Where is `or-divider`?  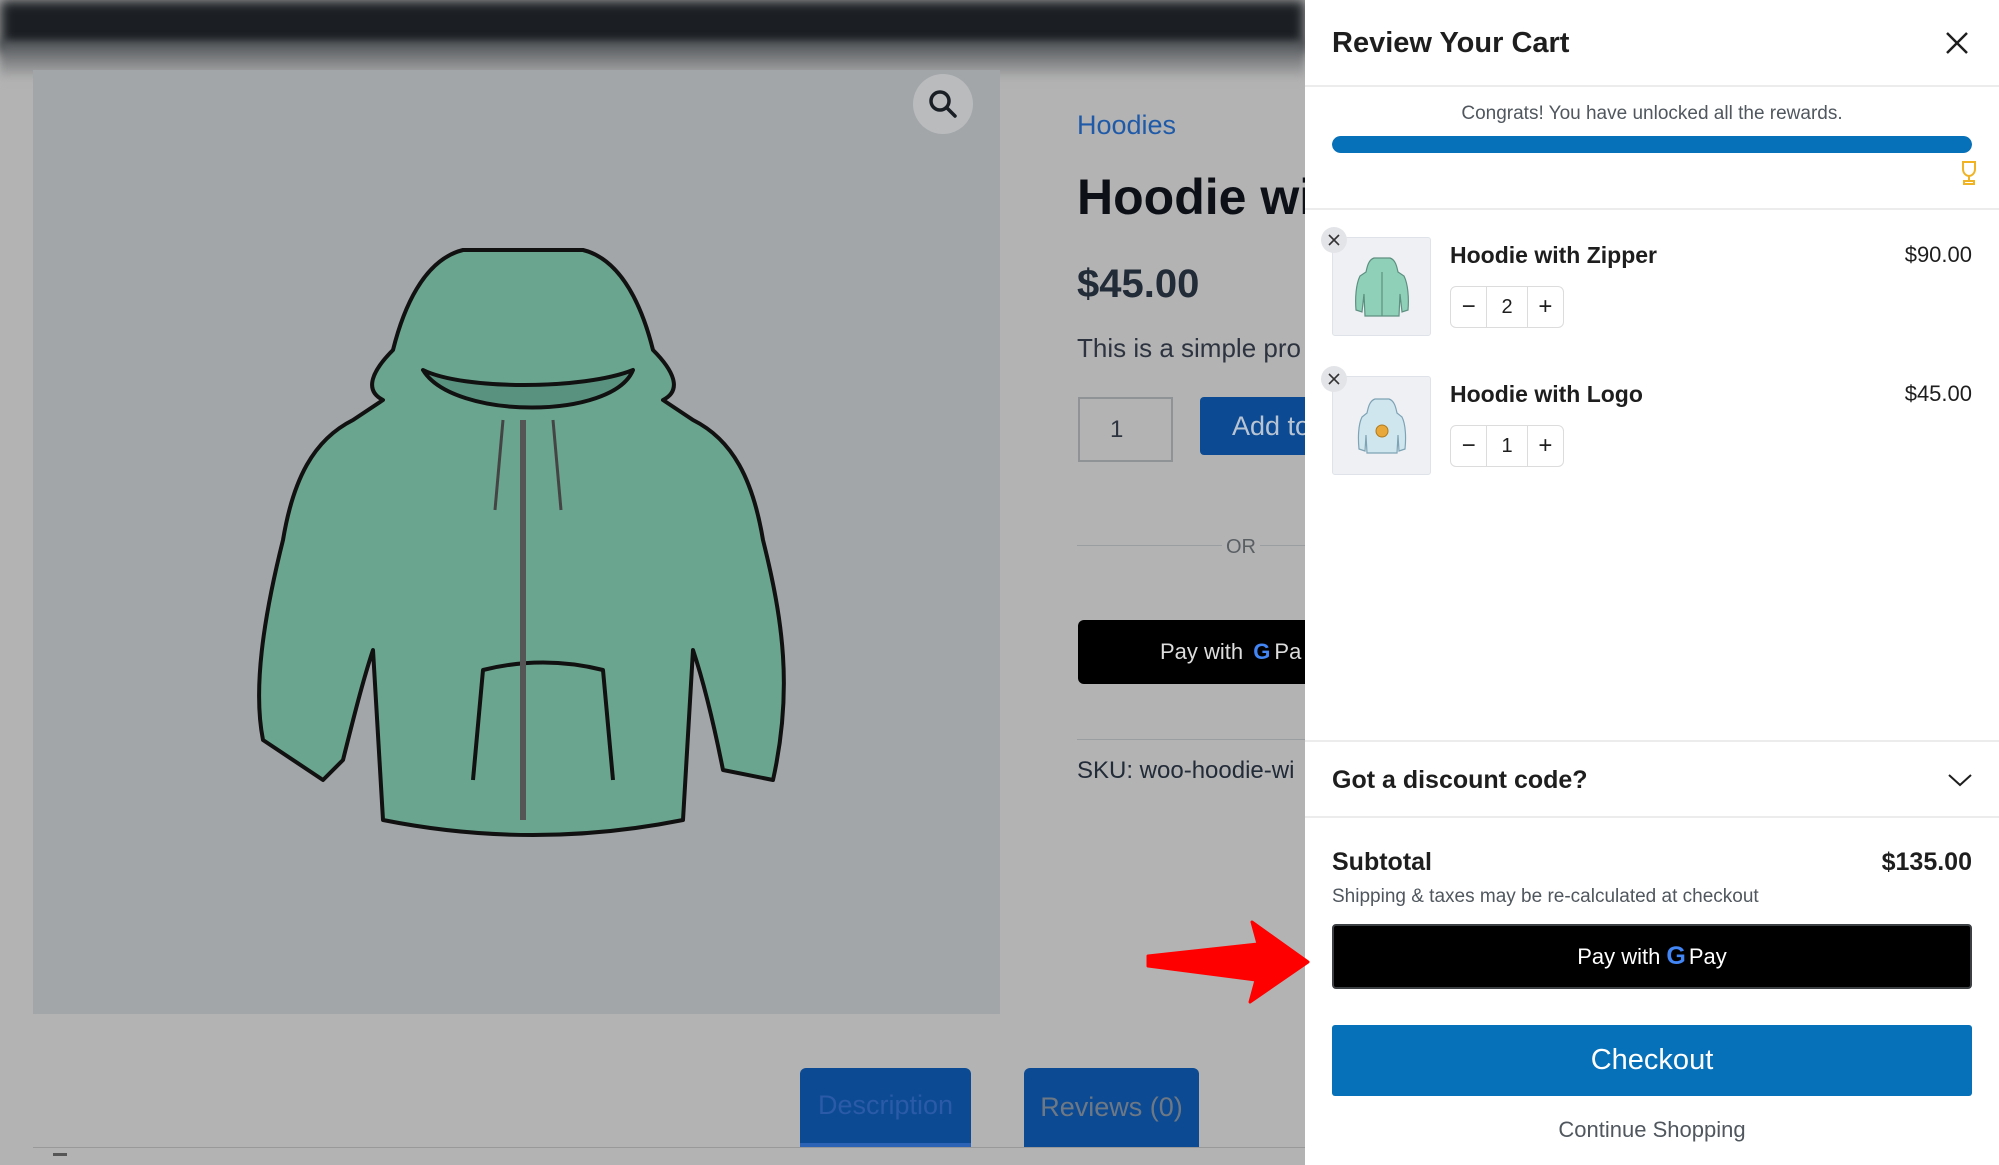 or-divider is located at coordinates (1191, 545).